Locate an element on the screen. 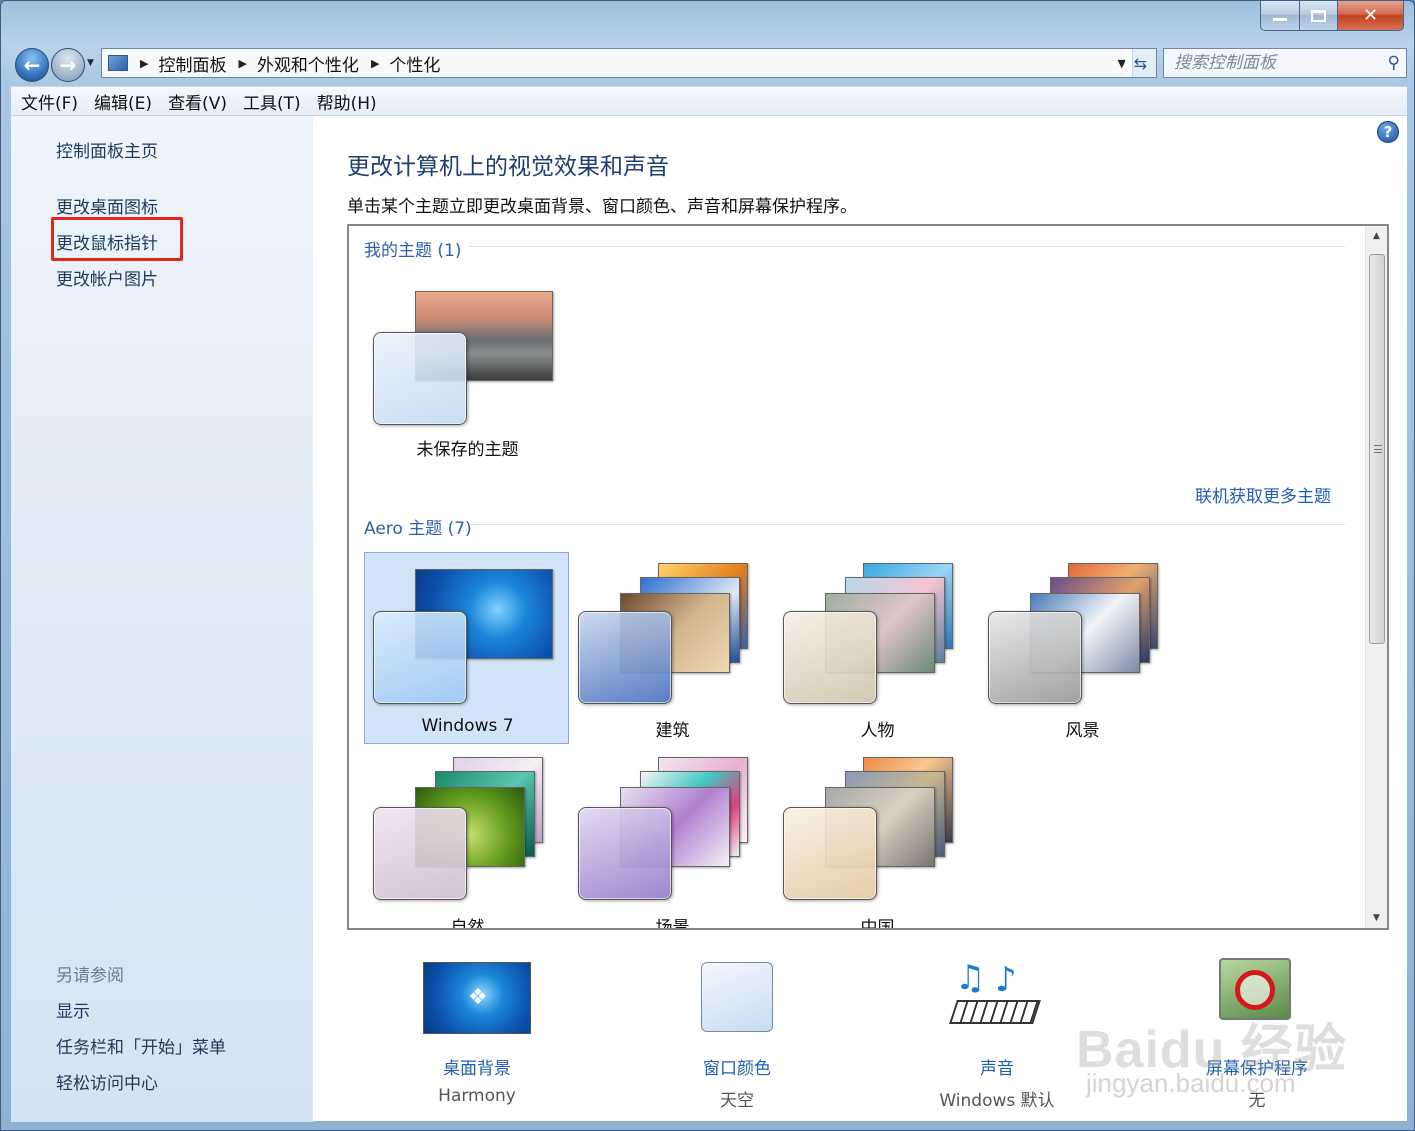 This screenshot has width=1415, height=1131. see-also-taskbar: 任务栏和「开始」菜单 is located at coordinates (141, 1045).